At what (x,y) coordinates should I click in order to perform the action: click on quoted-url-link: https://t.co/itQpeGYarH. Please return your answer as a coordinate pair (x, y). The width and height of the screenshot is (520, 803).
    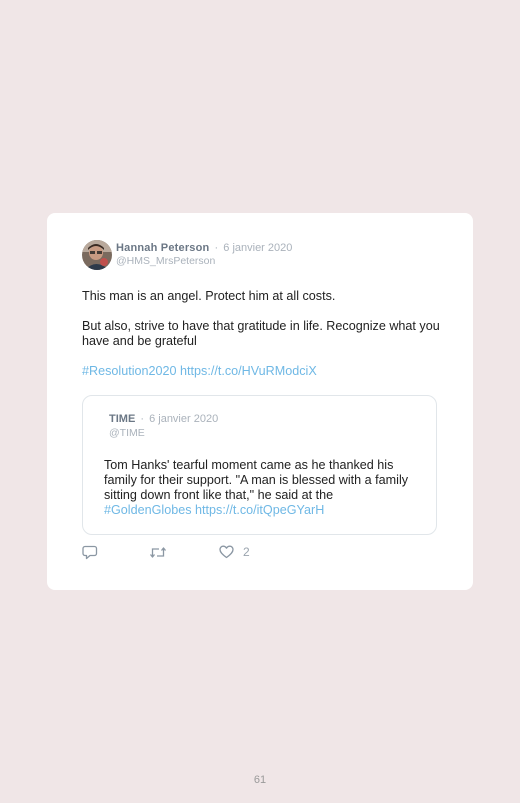
    Looking at the image, I should click on (259, 510).